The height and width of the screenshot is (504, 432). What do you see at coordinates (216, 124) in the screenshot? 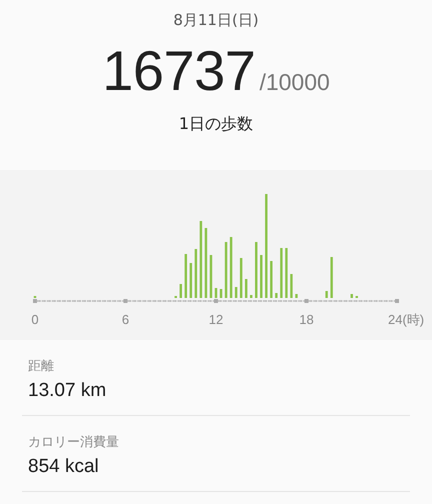
I see `step-caption: 1日の歩数` at bounding box center [216, 124].